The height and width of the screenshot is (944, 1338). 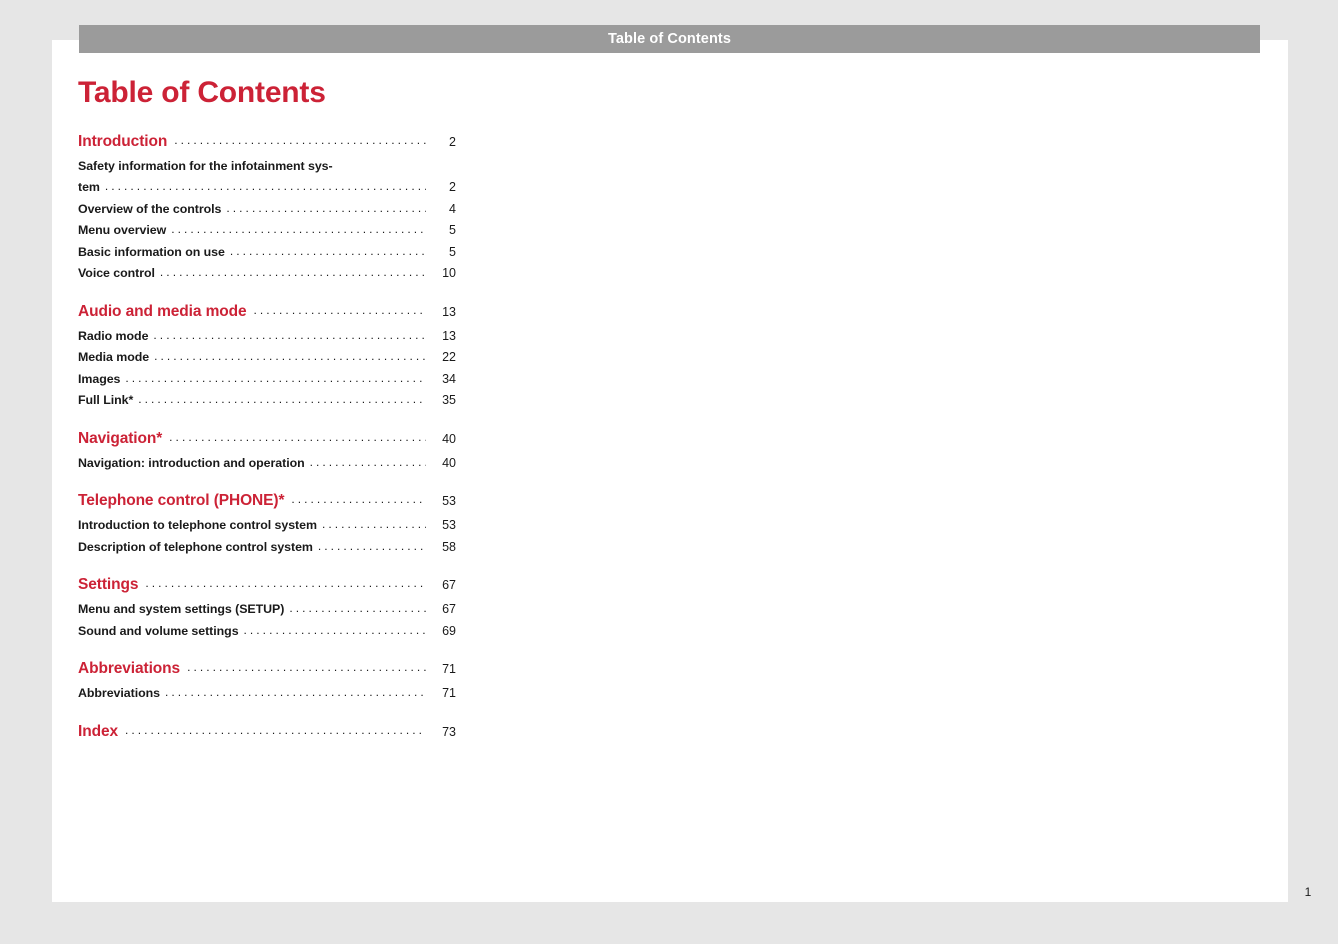 What do you see at coordinates (181, 609) in the screenshot?
I see `toc-entry-label: Menu and system settings (SETUP)` at bounding box center [181, 609].